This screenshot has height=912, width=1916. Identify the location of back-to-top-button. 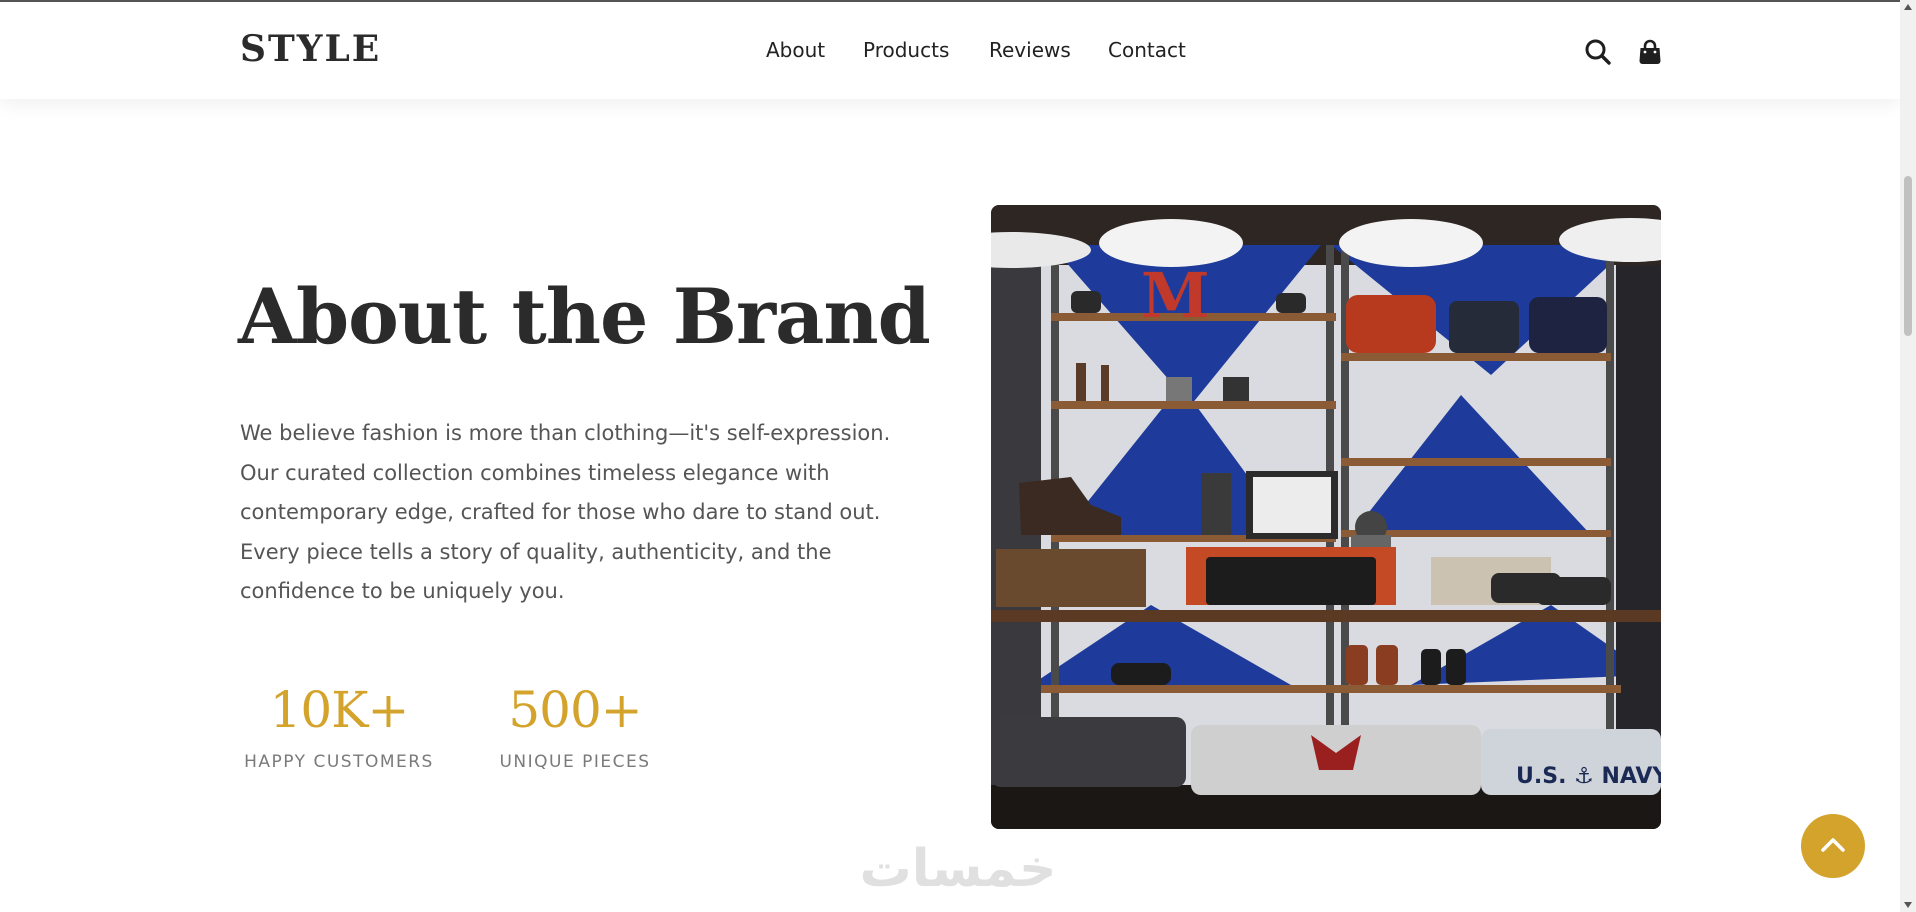
(1833, 846).